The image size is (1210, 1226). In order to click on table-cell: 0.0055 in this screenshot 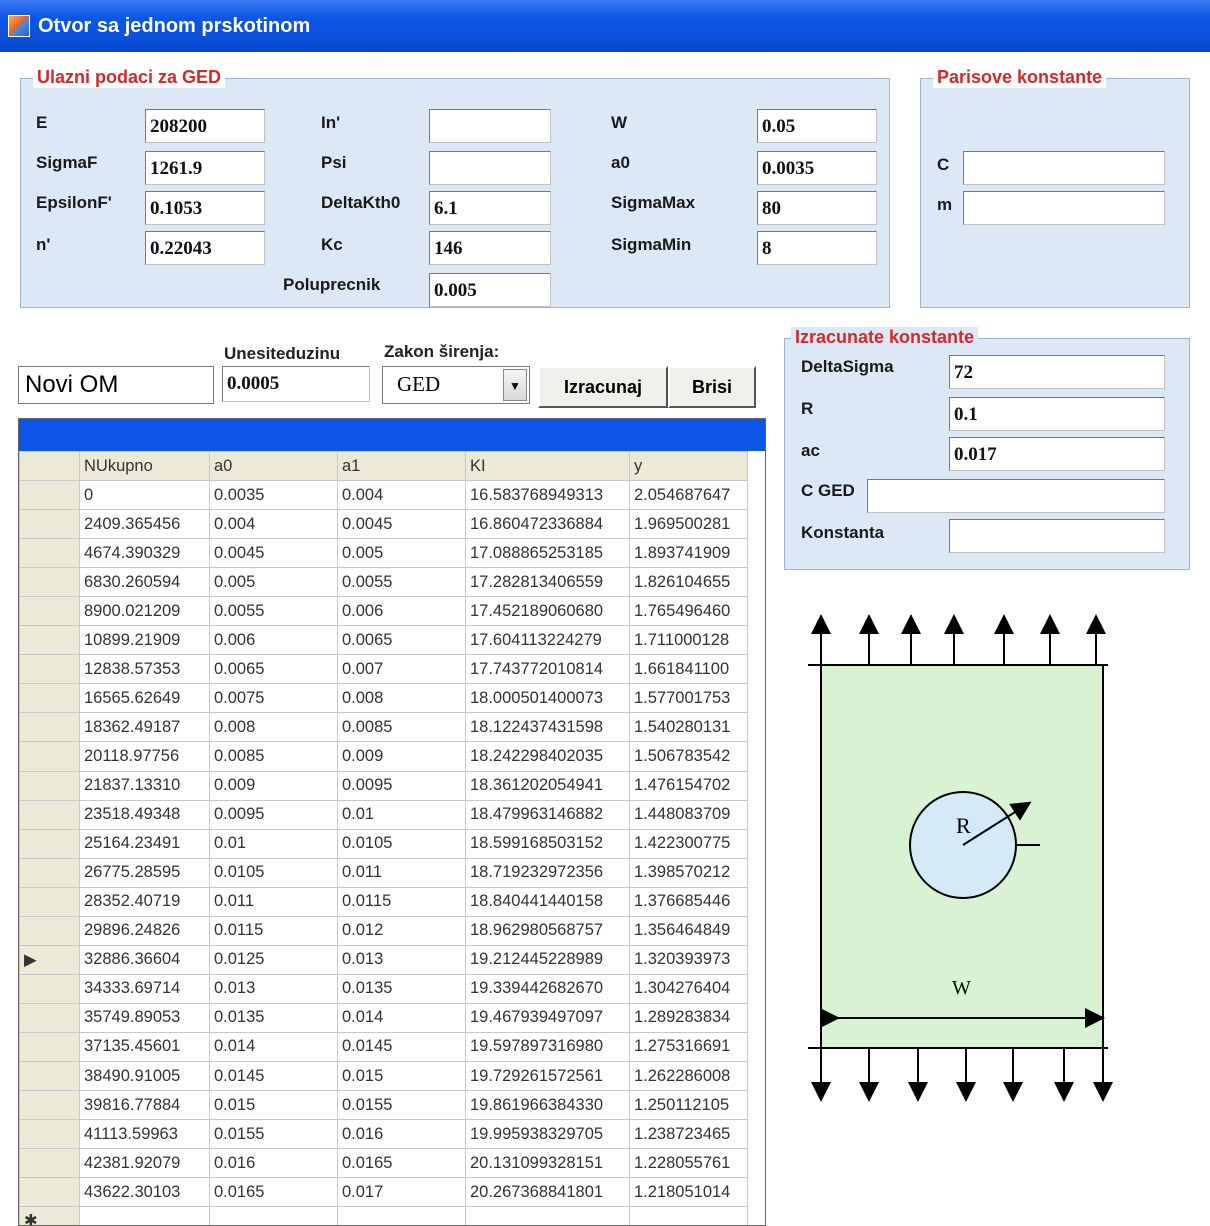, I will do `click(401, 582)`.